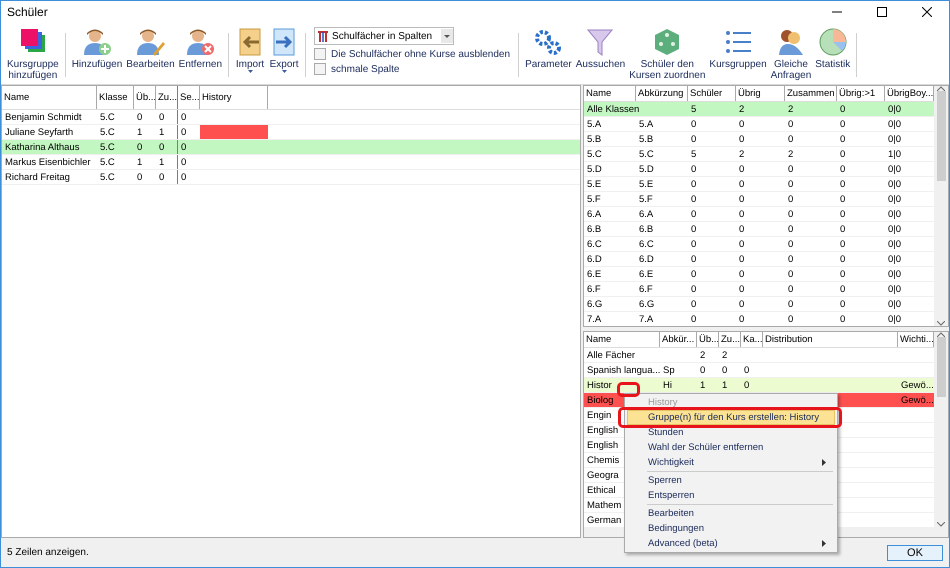 This screenshot has width=950, height=568. I want to click on table-cell: 1, so click(725, 385).